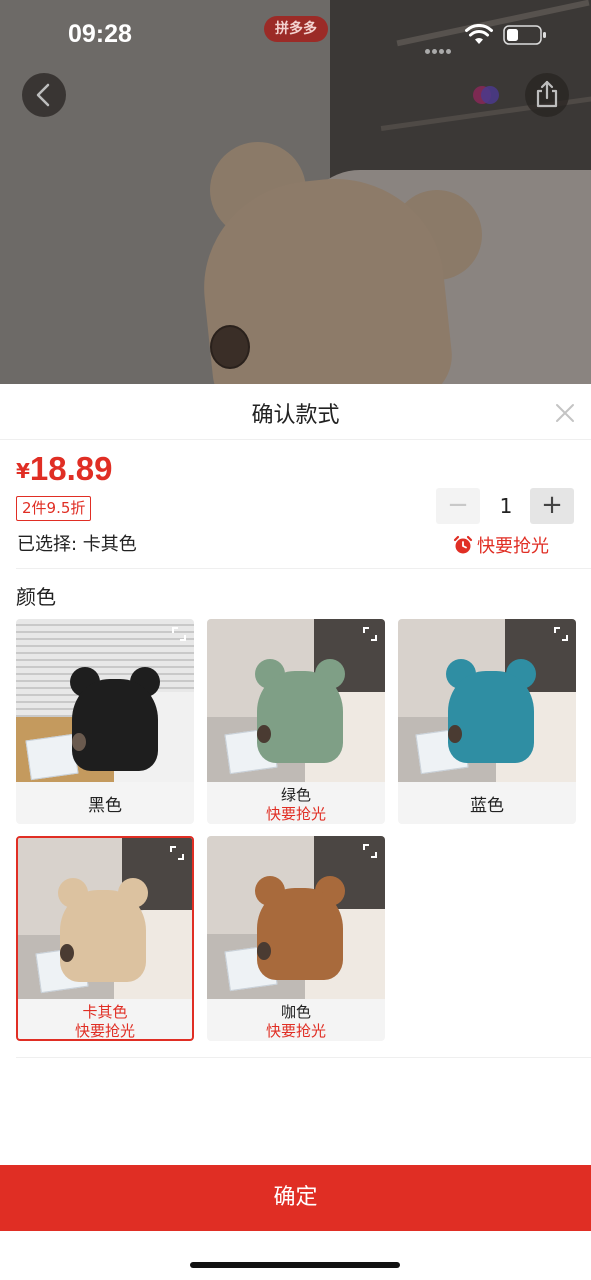 Image resolution: width=591 pixels, height=1280 pixels. Describe the element at coordinates (552, 506) in the screenshot. I see `quantity-increase-button: +` at that location.